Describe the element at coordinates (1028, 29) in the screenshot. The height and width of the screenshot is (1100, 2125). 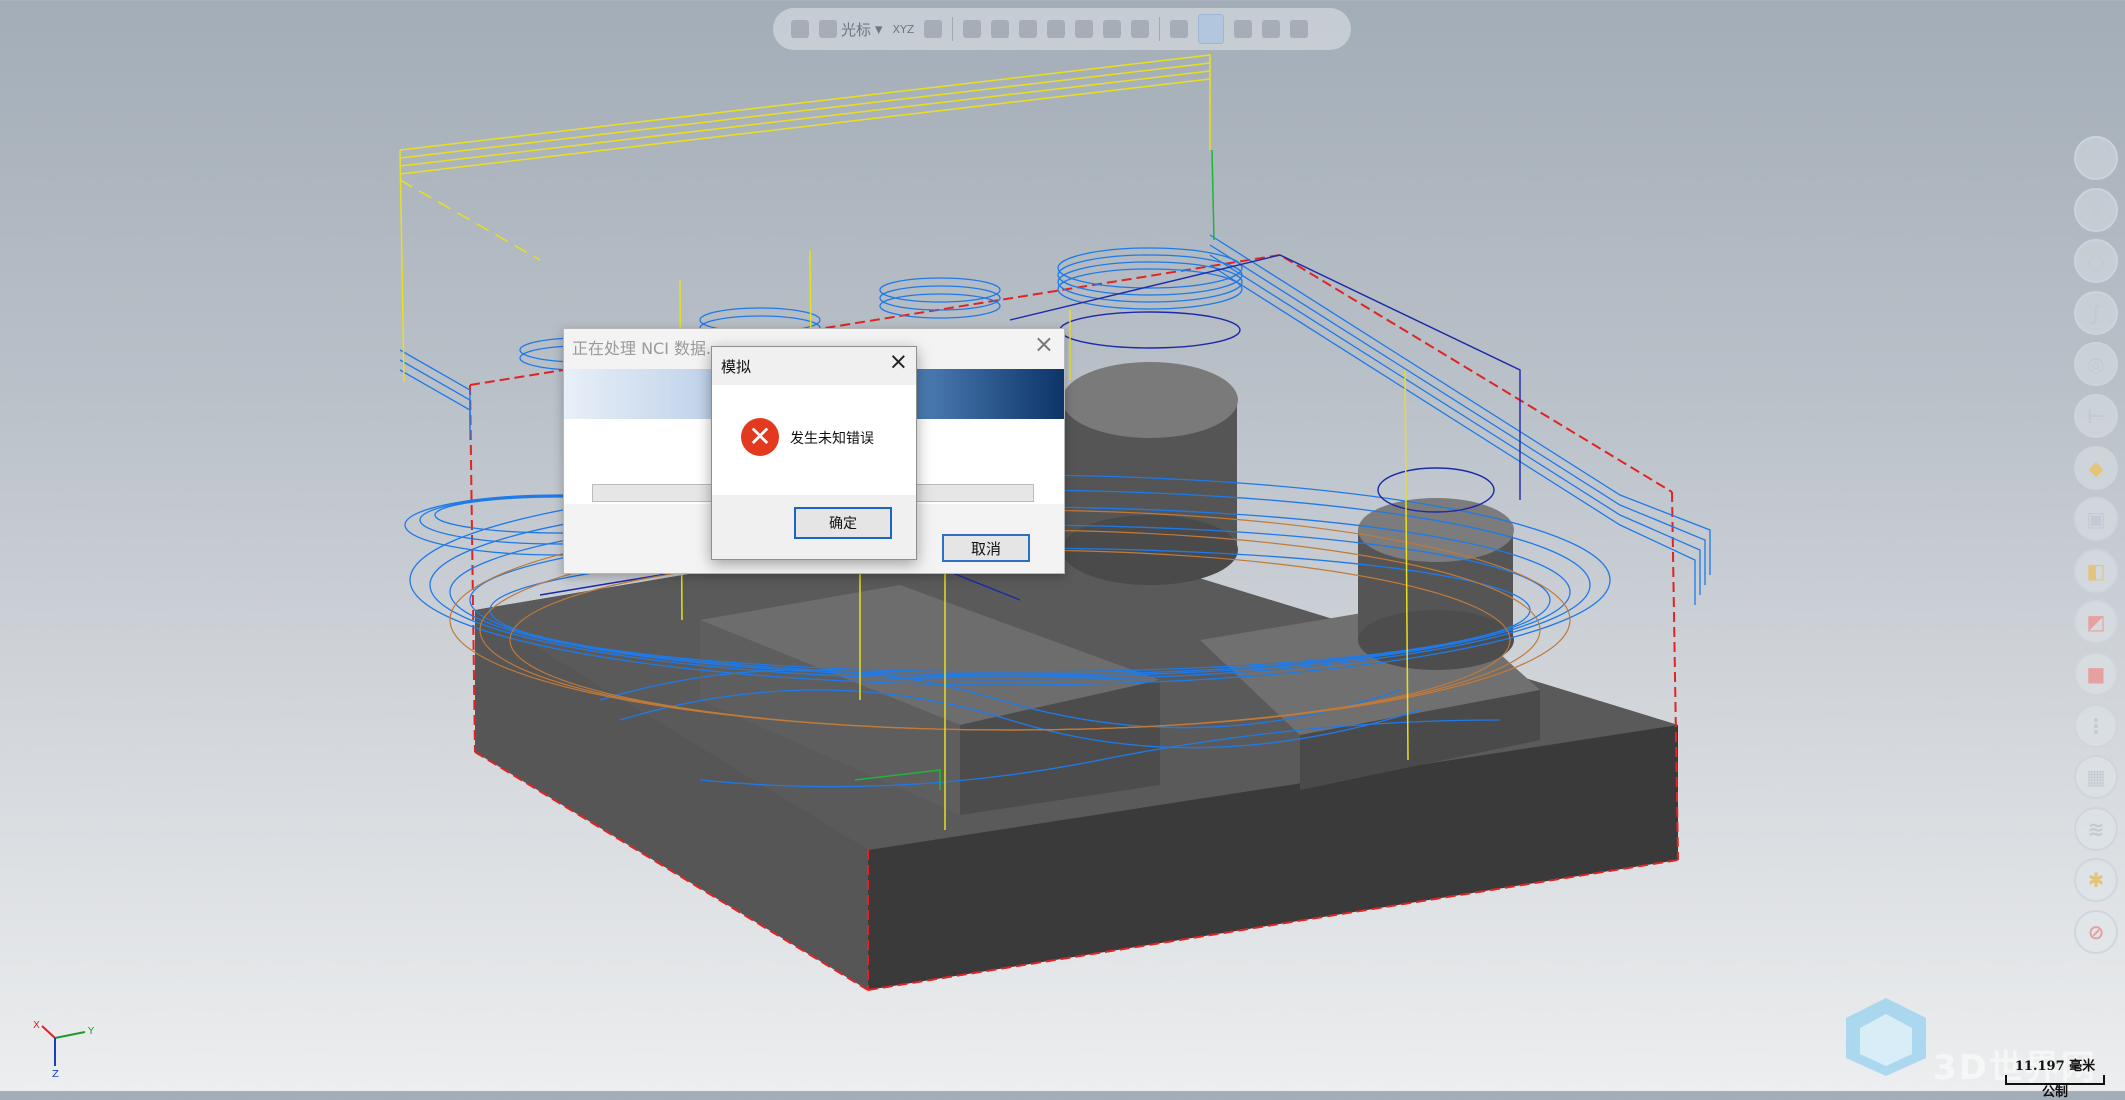
I see `select-face-icon` at that location.